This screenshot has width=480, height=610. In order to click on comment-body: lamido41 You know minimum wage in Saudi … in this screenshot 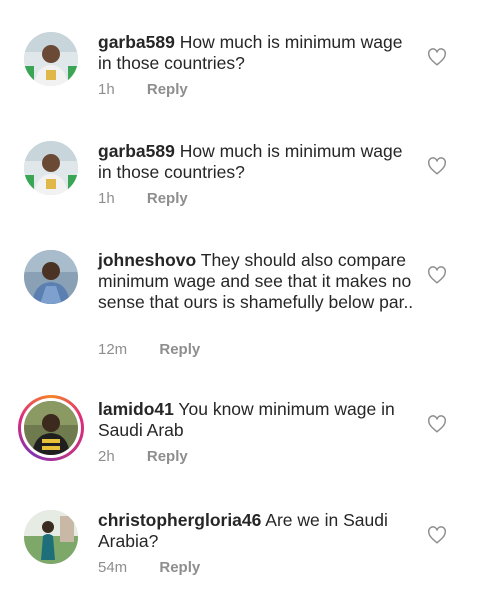, I will do `click(257, 420)`.